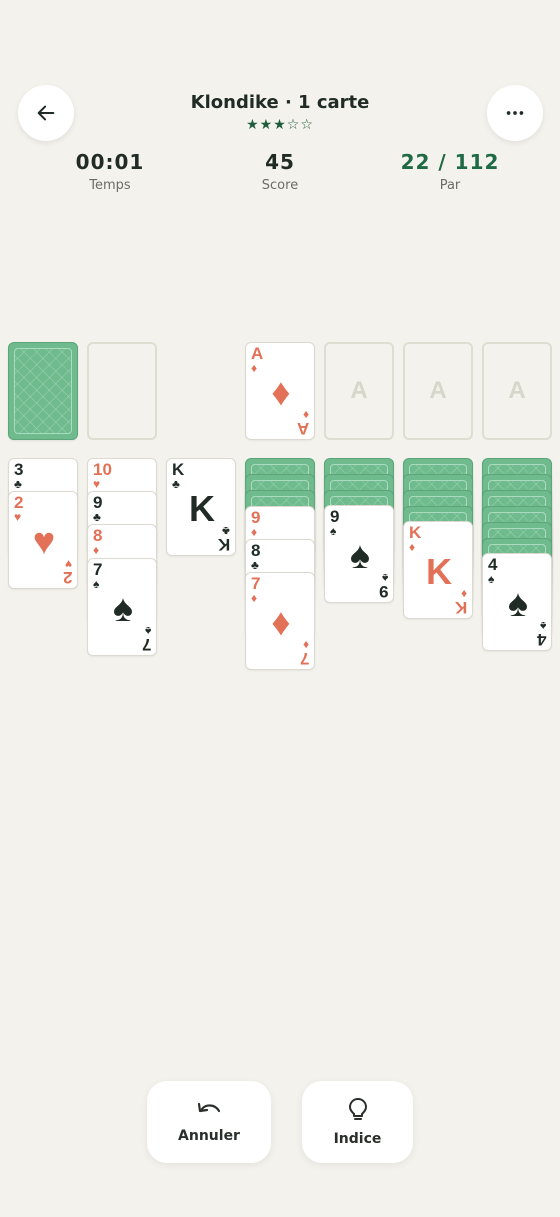 The height and width of the screenshot is (1217, 560). What do you see at coordinates (450, 185) in the screenshot?
I see `par-label: Par` at bounding box center [450, 185].